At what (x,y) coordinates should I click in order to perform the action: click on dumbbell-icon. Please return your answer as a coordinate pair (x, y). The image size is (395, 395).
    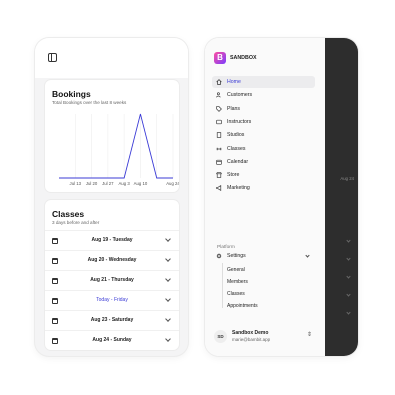
    Looking at the image, I should click on (219, 148).